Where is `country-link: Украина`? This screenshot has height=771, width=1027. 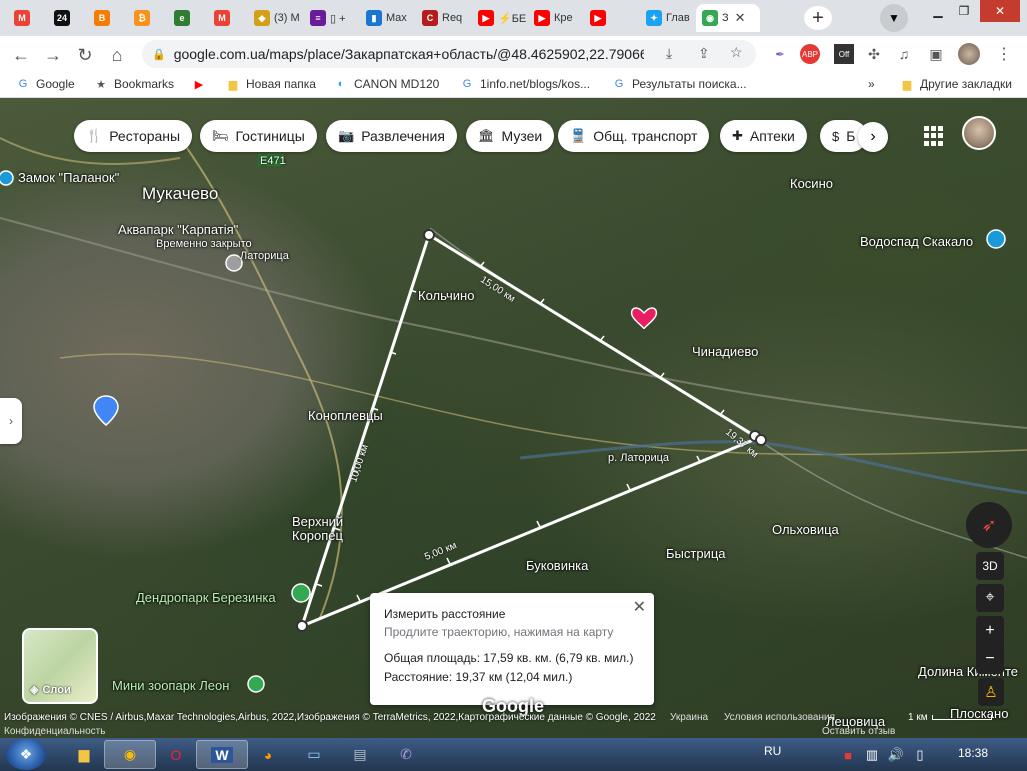 country-link: Украина is located at coordinates (689, 717).